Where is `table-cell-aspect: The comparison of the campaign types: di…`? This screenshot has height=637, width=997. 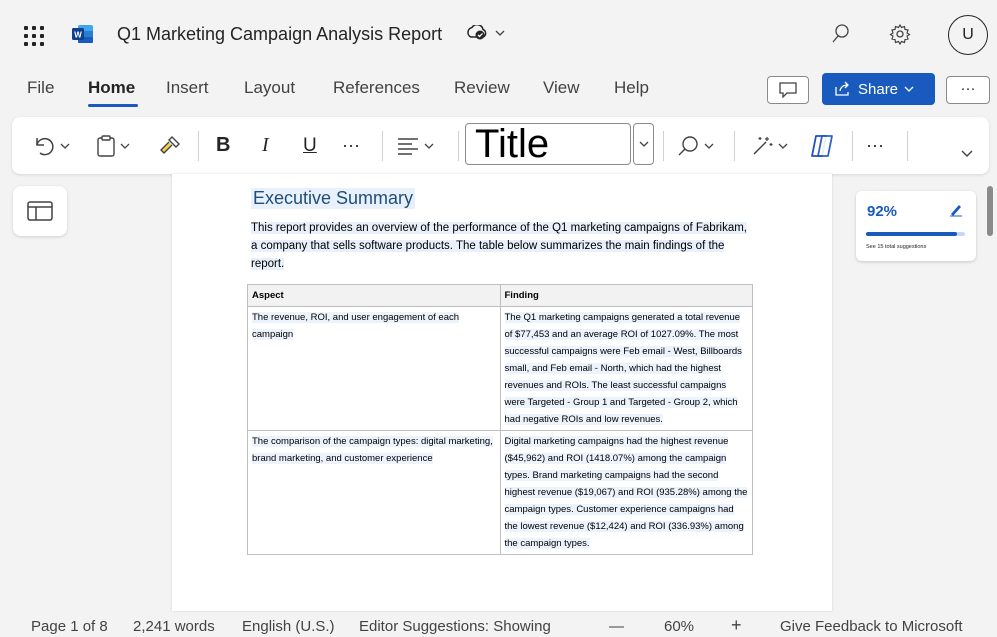 table-cell-aspect: The comparison of the campaign types: di… is located at coordinates (374, 492).